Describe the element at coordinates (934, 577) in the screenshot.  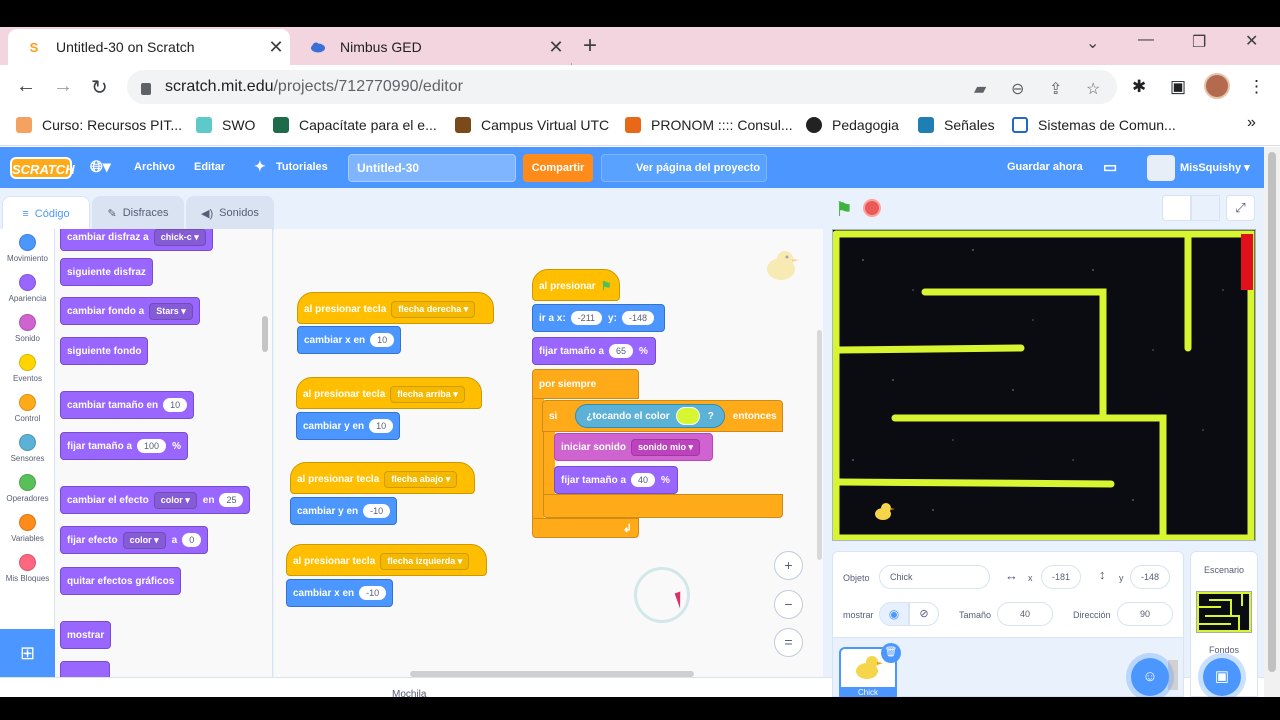
I see `sprite-name-input: Chick` at that location.